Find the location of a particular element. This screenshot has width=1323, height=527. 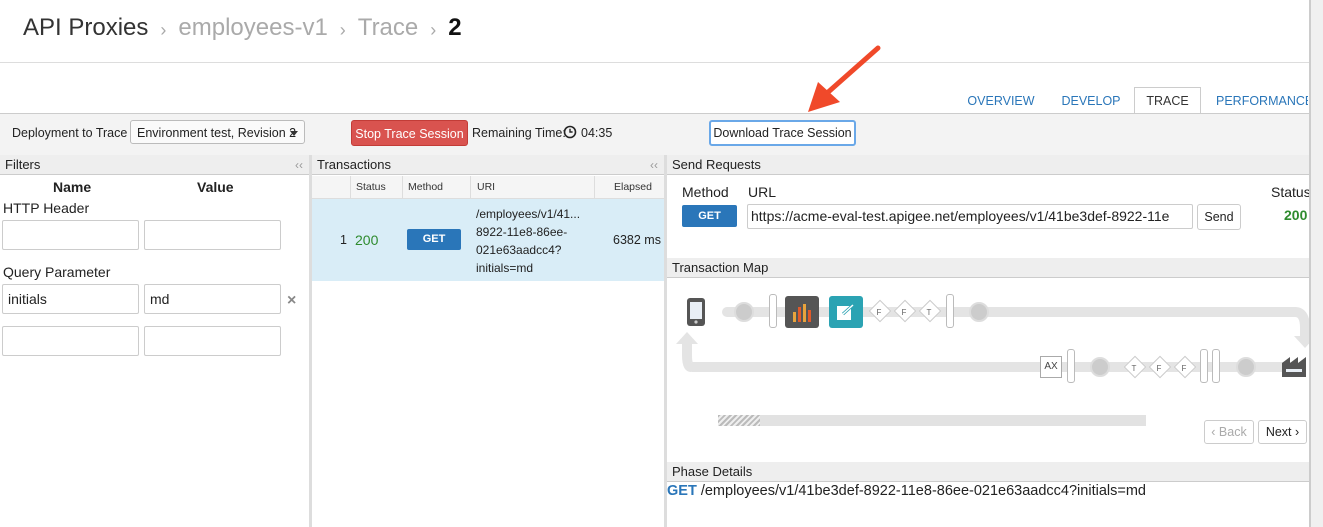

transaction-map-header: Transaction Map is located at coordinates (988, 268).